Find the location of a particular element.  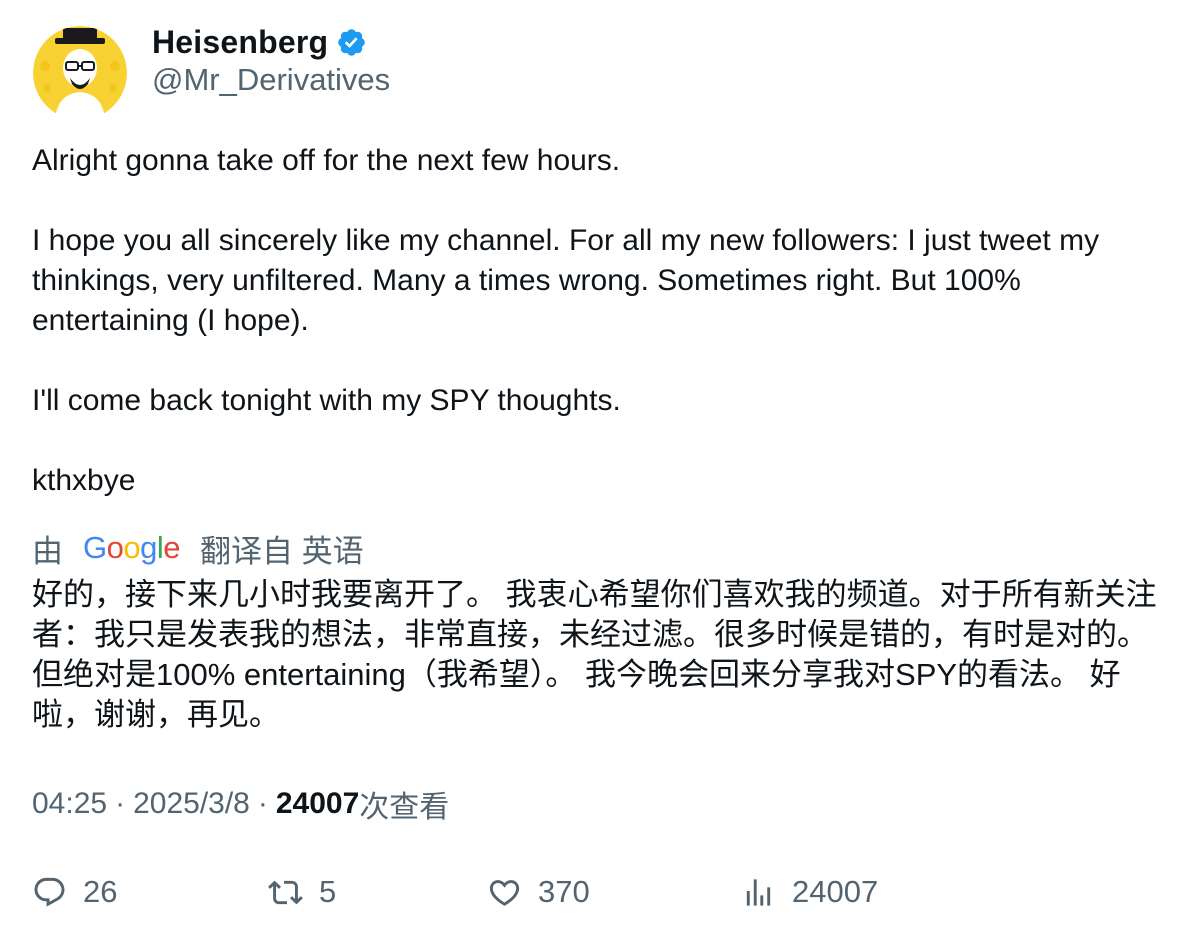

tweet-paragraph: kthxbye is located at coordinates (84, 480).